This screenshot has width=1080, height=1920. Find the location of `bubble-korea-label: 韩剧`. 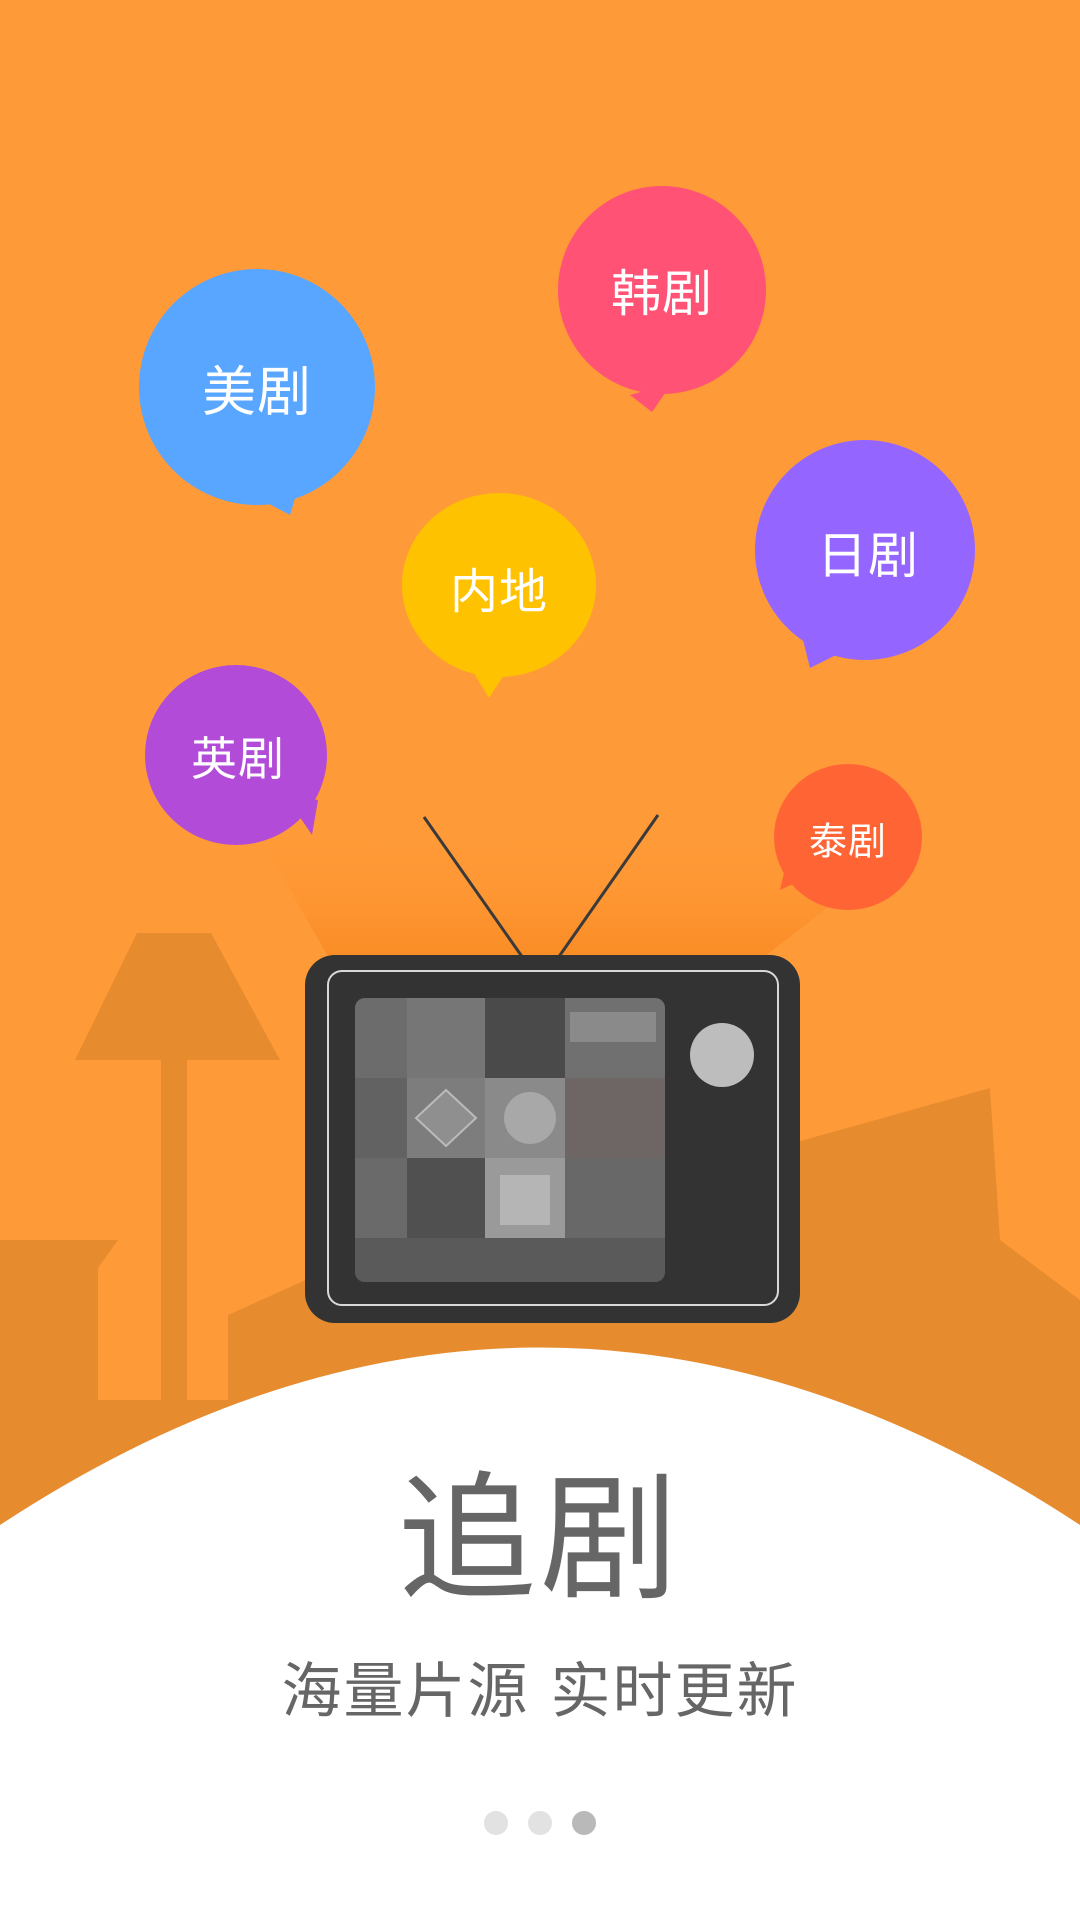

bubble-korea-label: 韩剧 is located at coordinates (662, 294).